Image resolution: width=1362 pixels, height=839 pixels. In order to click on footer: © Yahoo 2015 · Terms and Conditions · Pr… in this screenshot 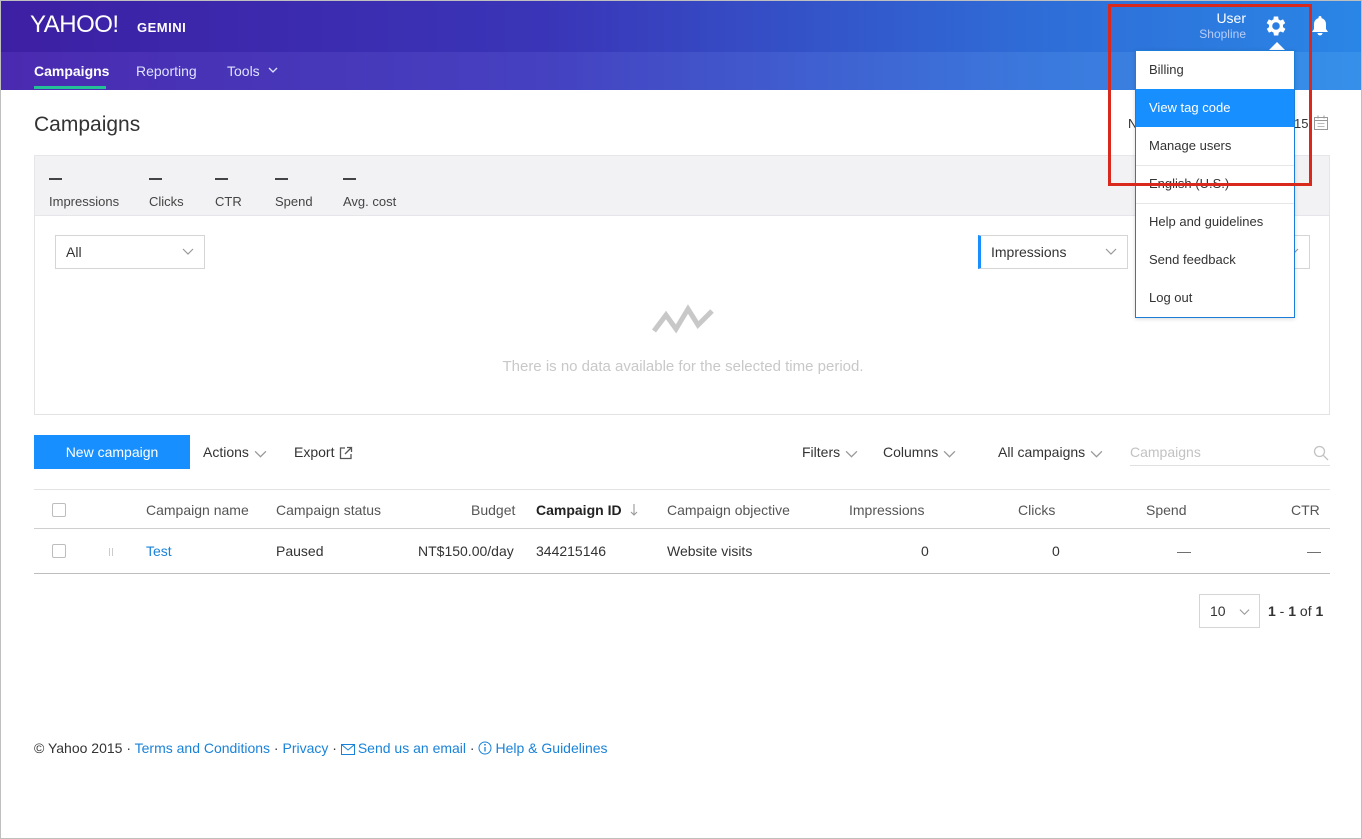, I will do `click(321, 748)`.